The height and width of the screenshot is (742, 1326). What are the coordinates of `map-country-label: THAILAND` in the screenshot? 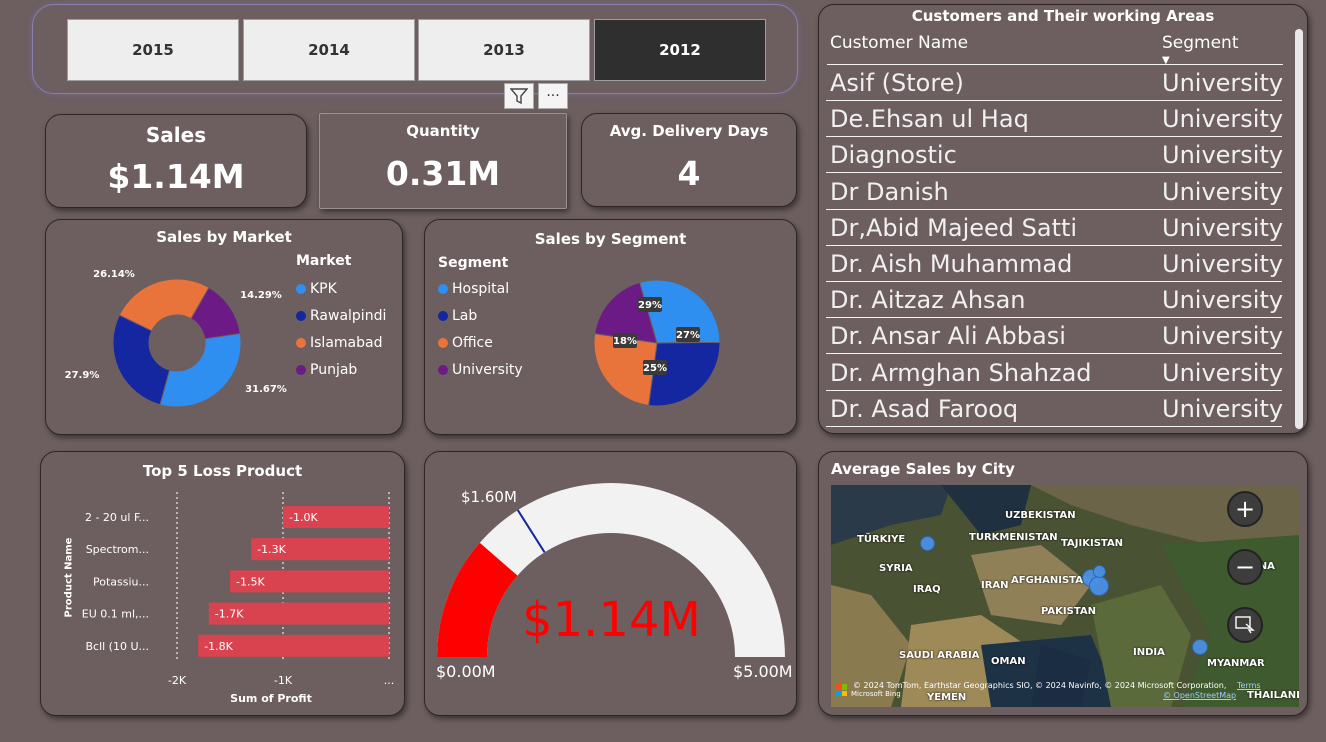 It's located at (1273, 695).